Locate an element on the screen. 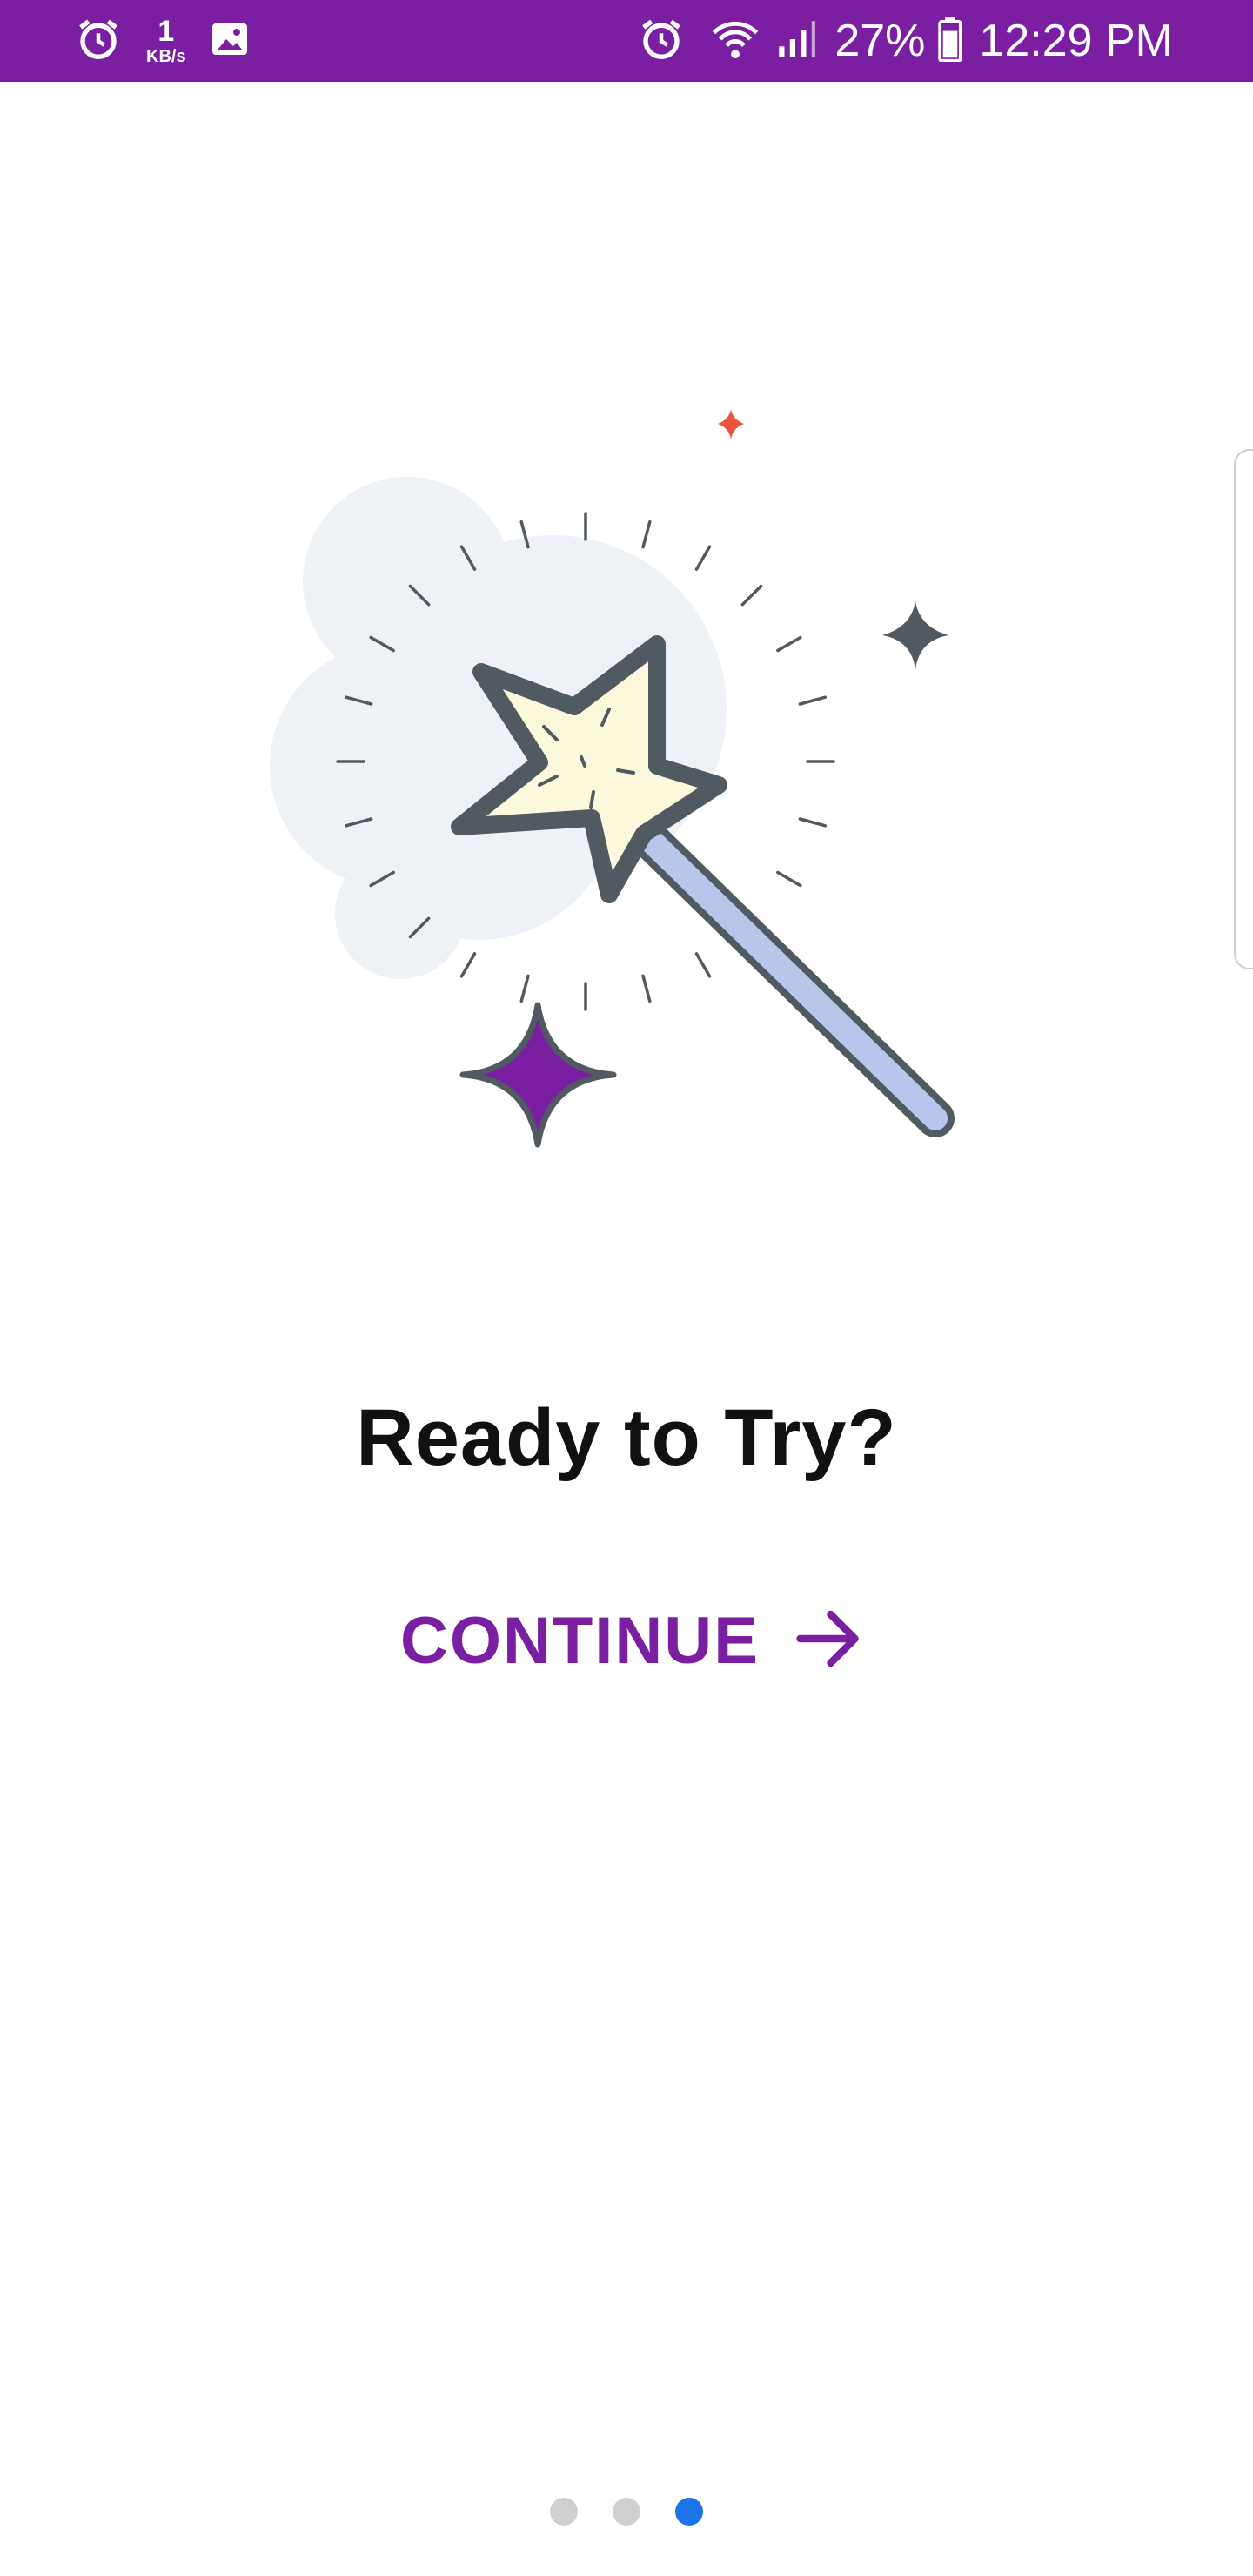 The image size is (1253, 2576). red-sparkle-icon is located at coordinates (731, 424).